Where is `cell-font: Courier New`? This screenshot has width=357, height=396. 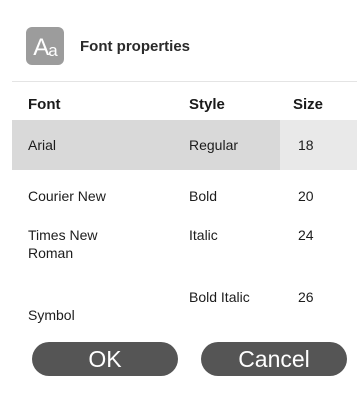
cell-font: Courier New is located at coordinates (67, 196).